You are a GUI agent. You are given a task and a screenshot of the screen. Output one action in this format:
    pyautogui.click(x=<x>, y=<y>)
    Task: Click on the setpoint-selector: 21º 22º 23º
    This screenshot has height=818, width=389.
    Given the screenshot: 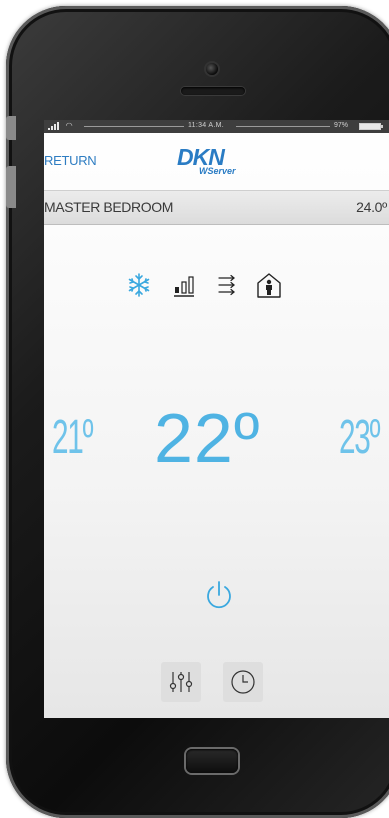 What is the action you would take?
    pyautogui.click(x=216, y=440)
    